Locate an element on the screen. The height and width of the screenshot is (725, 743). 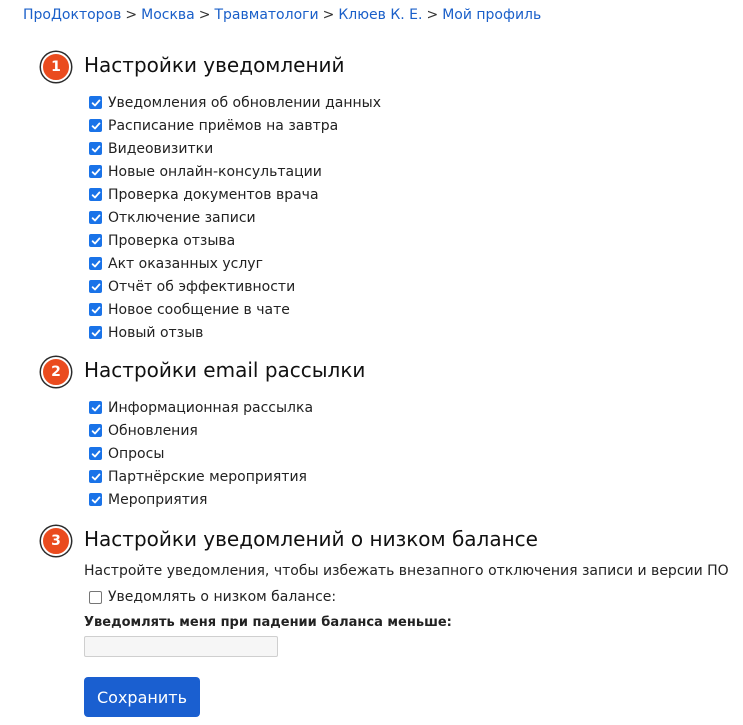
option-label: Уведомления об обновлении данных is located at coordinates (244, 102).